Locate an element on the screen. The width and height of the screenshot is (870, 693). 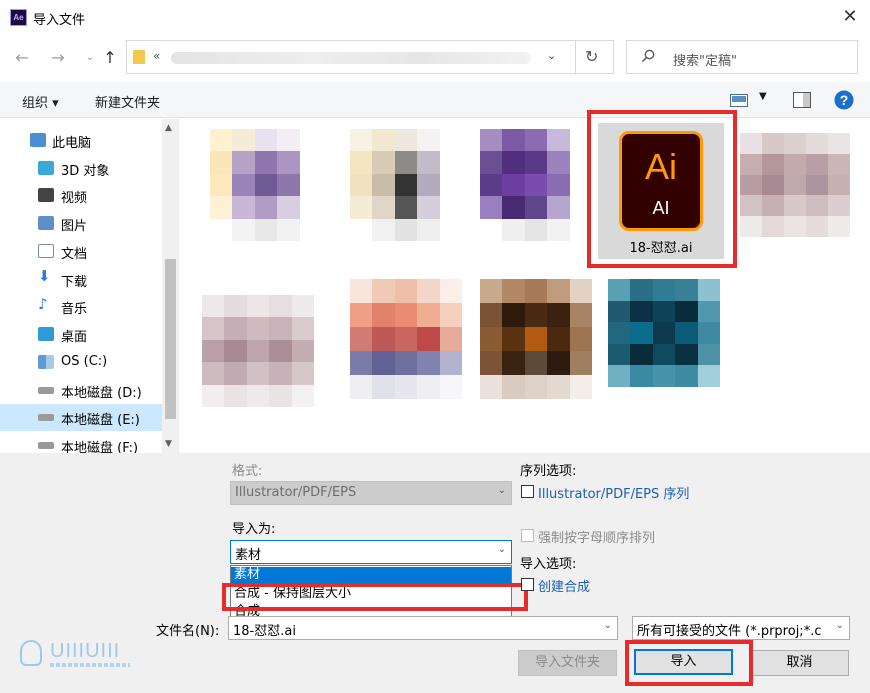
dropdown-option-footage: 素材 is located at coordinates (371, 575).